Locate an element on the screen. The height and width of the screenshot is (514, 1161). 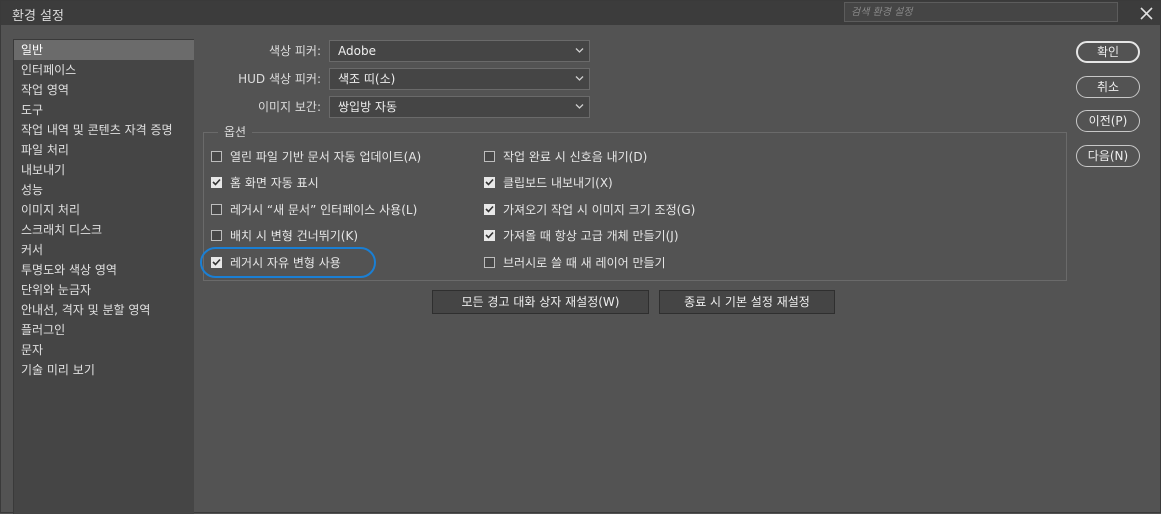
image-interpolation-label: 이미지 보간: is located at coordinates (289, 107).